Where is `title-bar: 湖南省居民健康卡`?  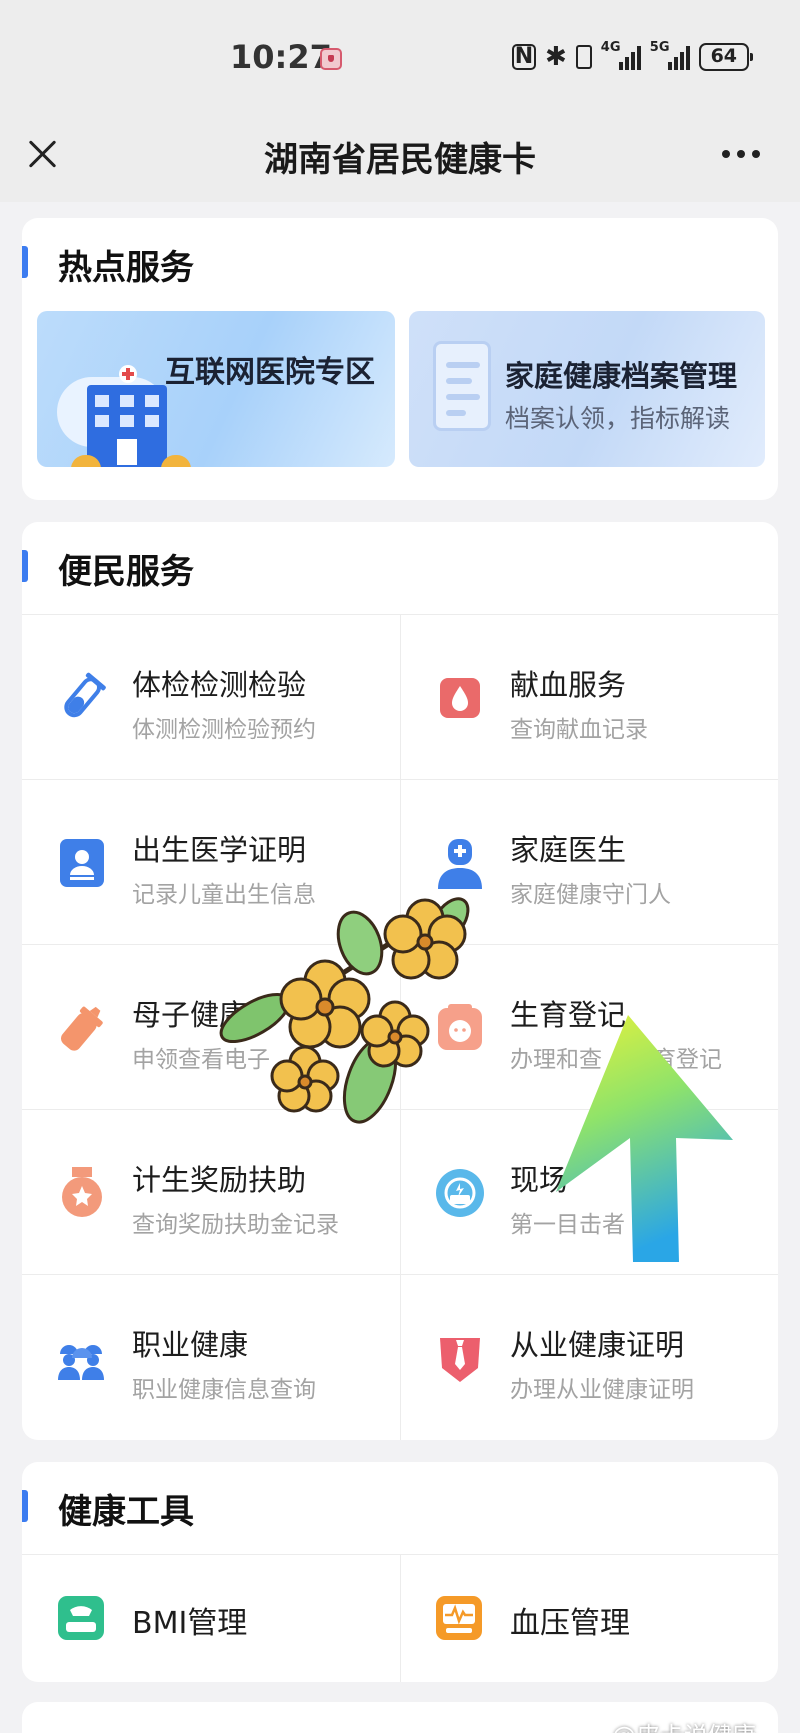 title-bar: 湖南省居民健康卡 is located at coordinates (400, 156).